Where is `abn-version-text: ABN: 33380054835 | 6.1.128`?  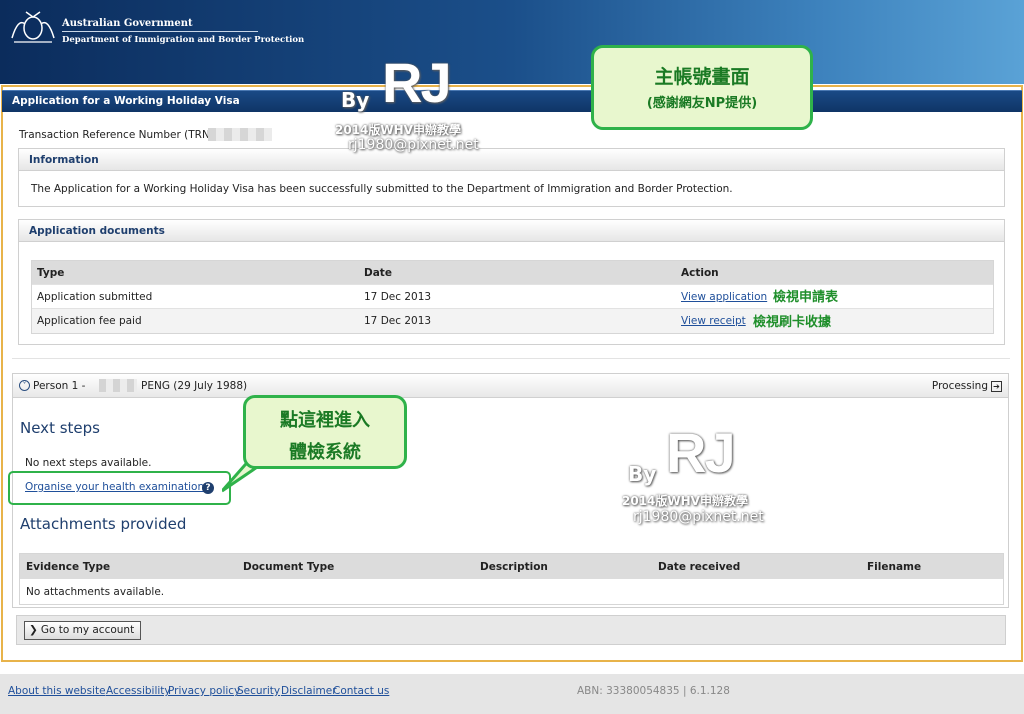
abn-version-text: ABN: 33380054835 | 6.1.128 is located at coordinates (653, 691).